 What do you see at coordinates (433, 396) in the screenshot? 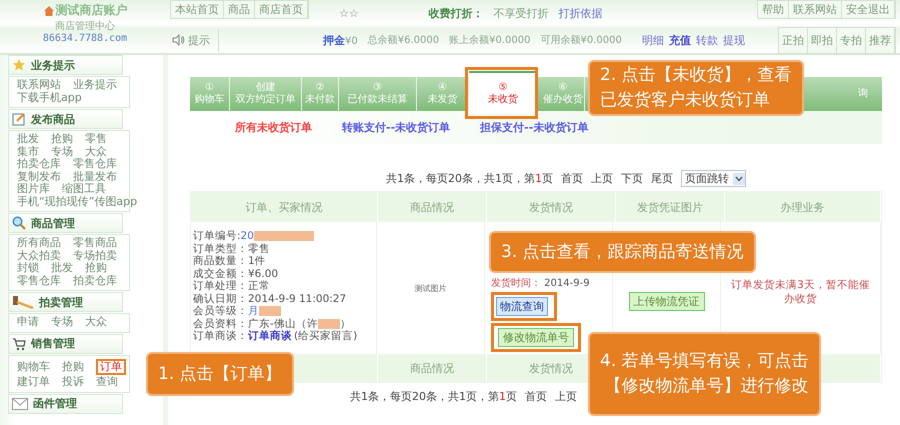
I see `page-summary: 共1条，每页20条，共1页，第1页` at bounding box center [433, 396].